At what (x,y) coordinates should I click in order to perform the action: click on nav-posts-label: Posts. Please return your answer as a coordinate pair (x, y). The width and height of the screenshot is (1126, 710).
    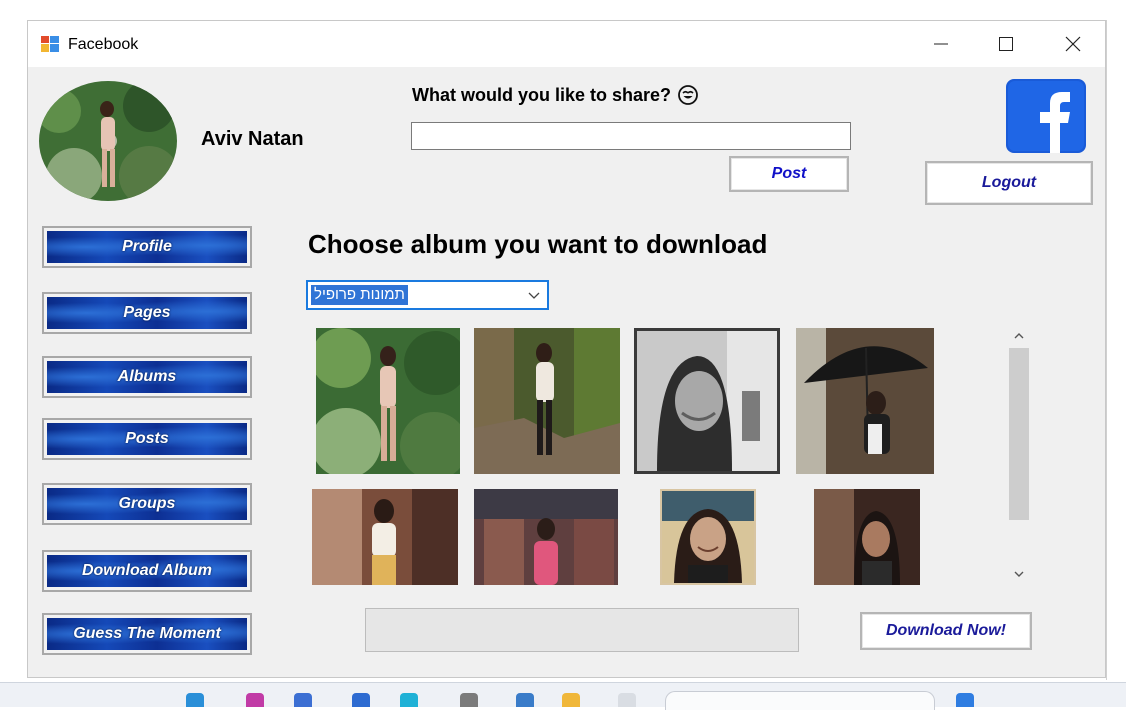
    Looking at the image, I should click on (147, 439).